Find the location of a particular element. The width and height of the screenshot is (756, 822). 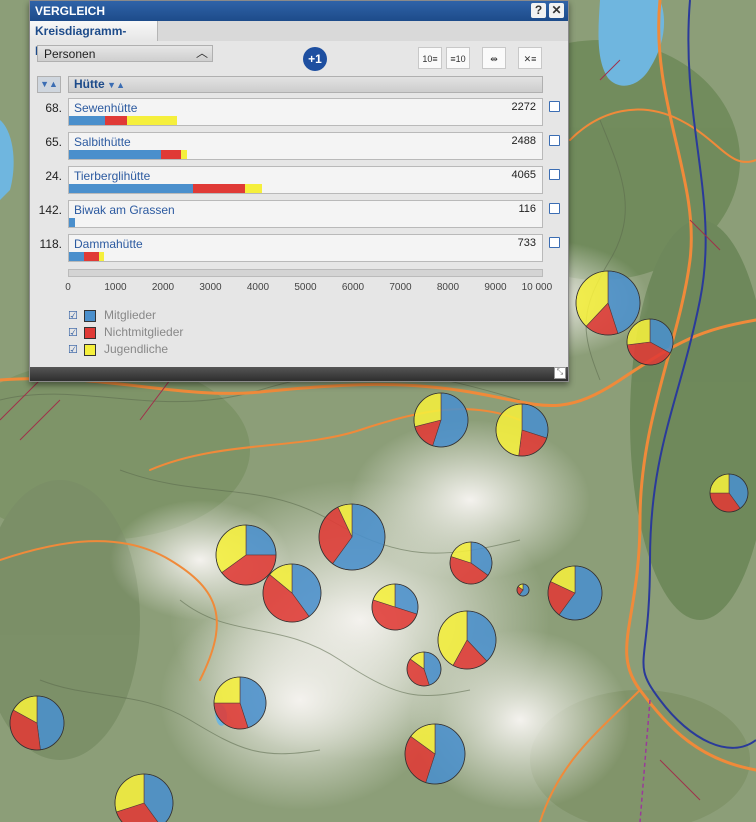

rank-label: 68. is located at coordinates (53, 108).